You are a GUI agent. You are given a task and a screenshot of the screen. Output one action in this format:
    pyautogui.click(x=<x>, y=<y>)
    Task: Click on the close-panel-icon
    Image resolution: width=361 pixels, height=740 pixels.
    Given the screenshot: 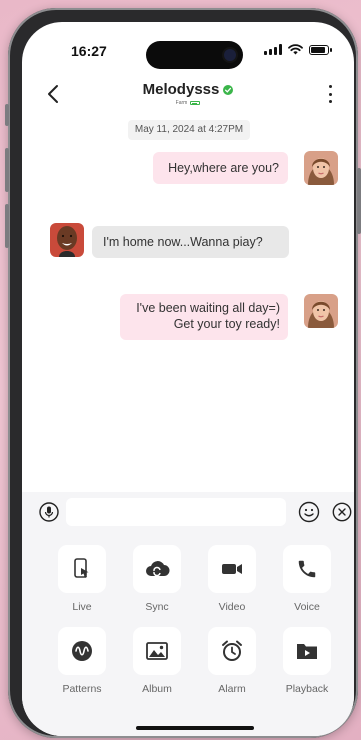 What is the action you would take?
    pyautogui.click(x=342, y=512)
    